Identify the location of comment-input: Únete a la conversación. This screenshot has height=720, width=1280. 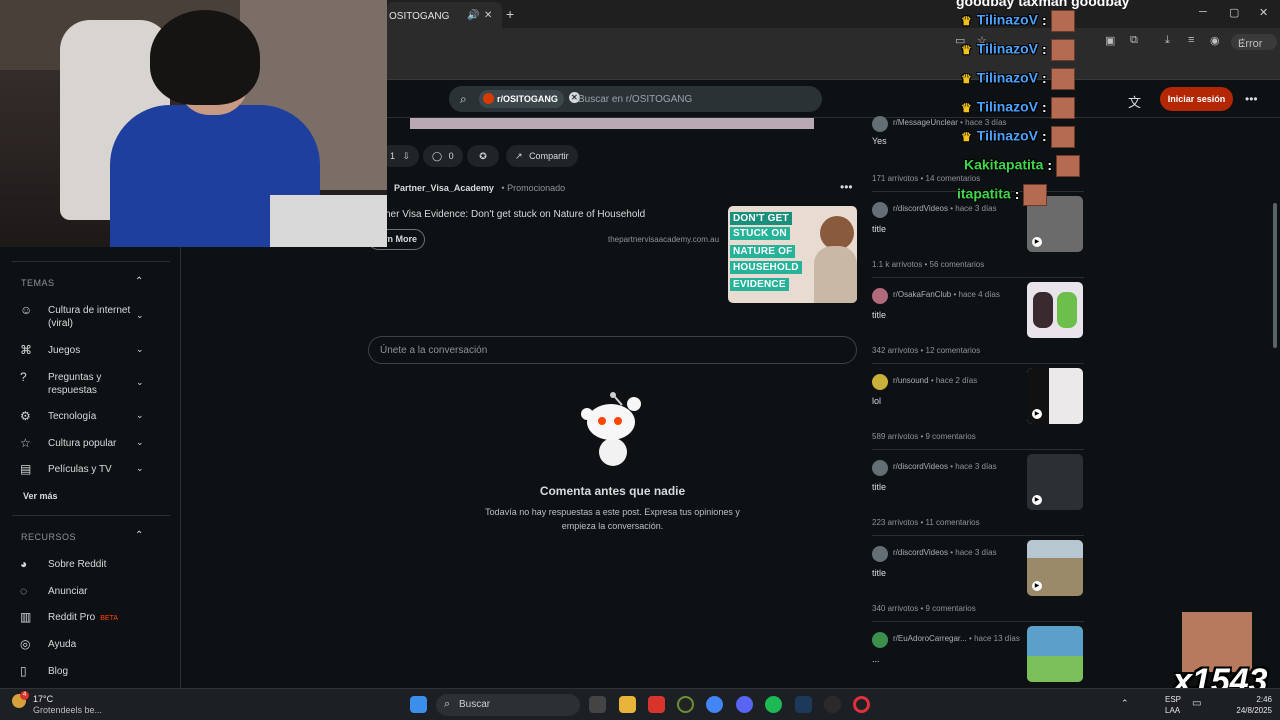
(612, 350).